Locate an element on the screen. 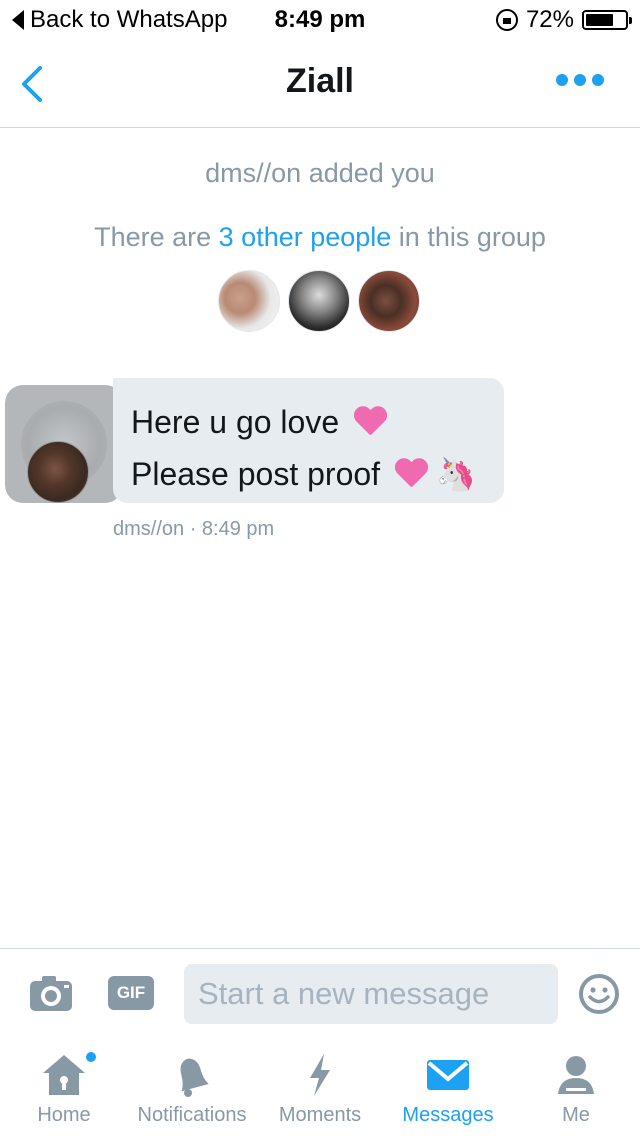 The height and width of the screenshot is (1136, 640). battery-icon is located at coordinates (607, 20).